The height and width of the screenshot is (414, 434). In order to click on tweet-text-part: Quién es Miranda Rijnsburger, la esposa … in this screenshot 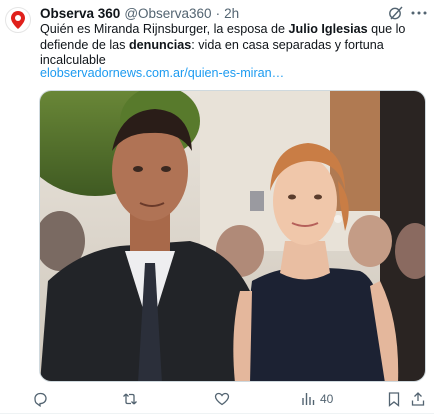, I will do `click(164, 29)`.